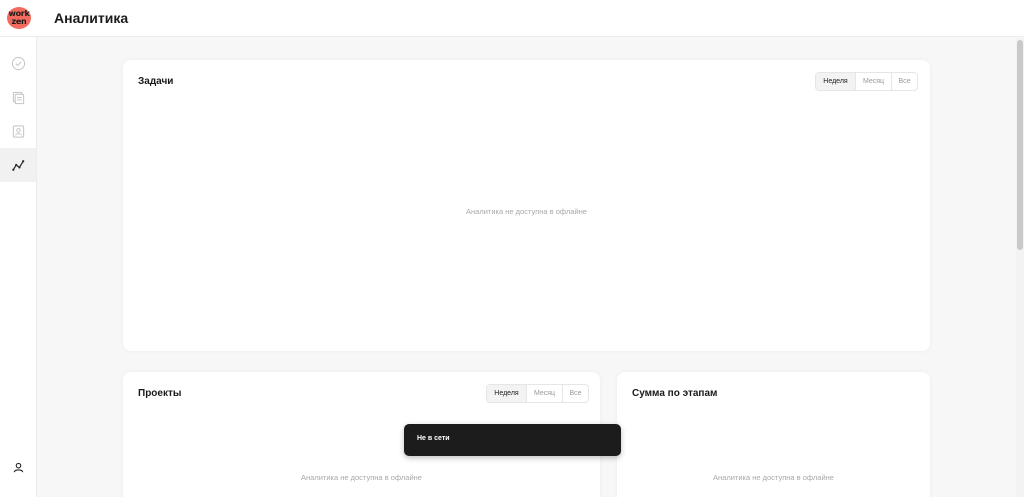  I want to click on scrollbar-thumb, so click(1020, 145).